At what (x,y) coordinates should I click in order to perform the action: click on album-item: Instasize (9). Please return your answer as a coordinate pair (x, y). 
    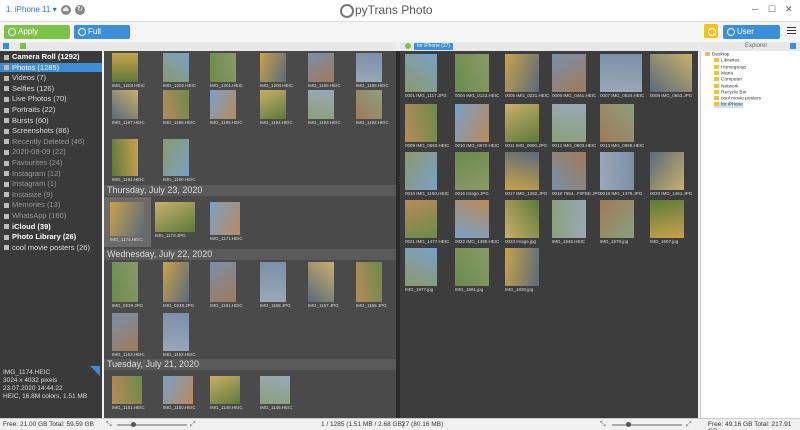
    Looking at the image, I should click on (51, 194).